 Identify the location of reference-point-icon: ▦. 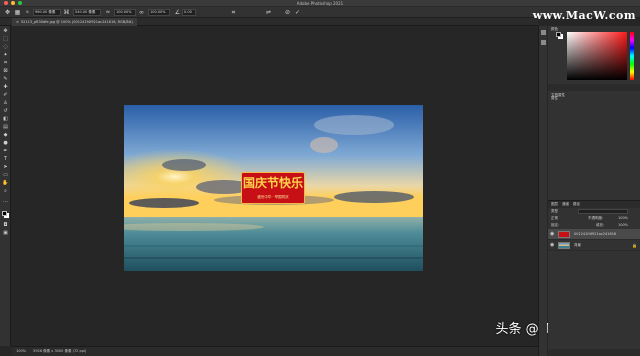
(17, 12).